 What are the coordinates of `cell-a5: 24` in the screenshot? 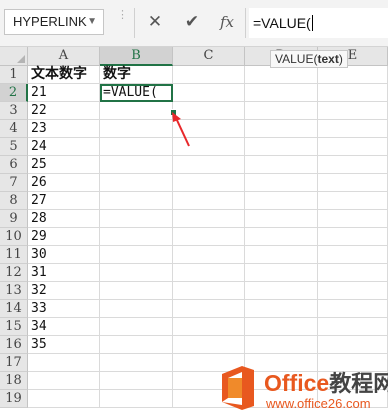 It's located at (64, 147).